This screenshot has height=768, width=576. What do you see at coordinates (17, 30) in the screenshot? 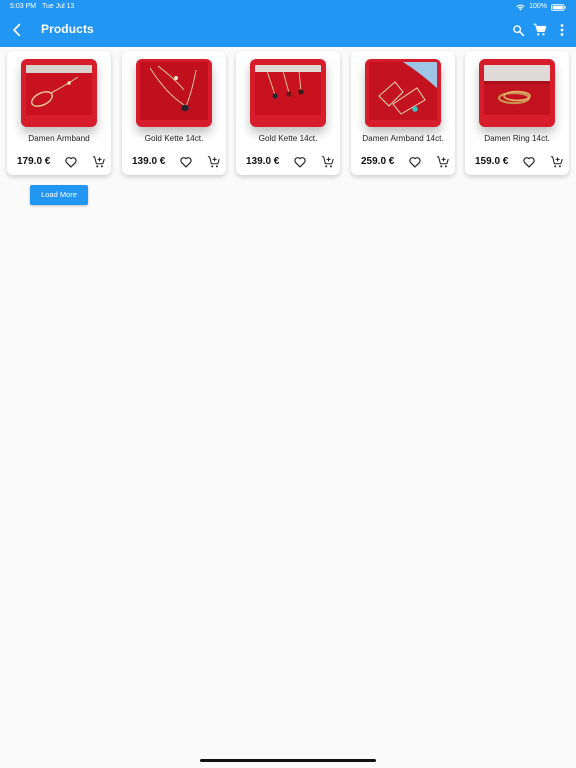
I see `back-icon` at bounding box center [17, 30].